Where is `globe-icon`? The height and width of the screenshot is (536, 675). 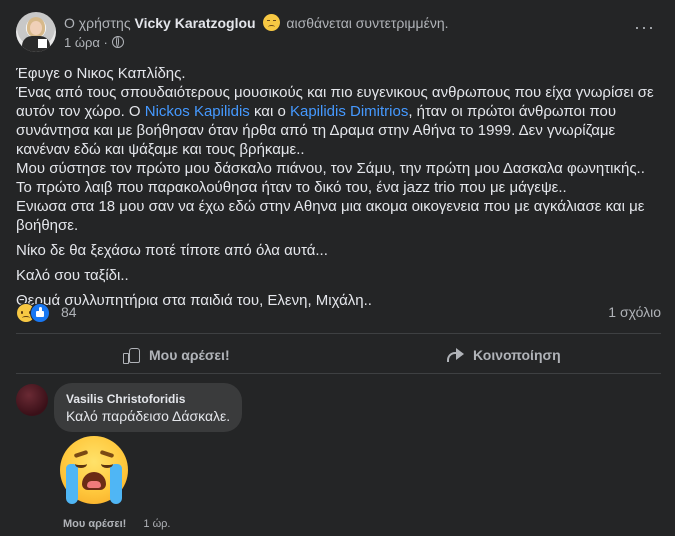
globe-icon is located at coordinates (117, 42).